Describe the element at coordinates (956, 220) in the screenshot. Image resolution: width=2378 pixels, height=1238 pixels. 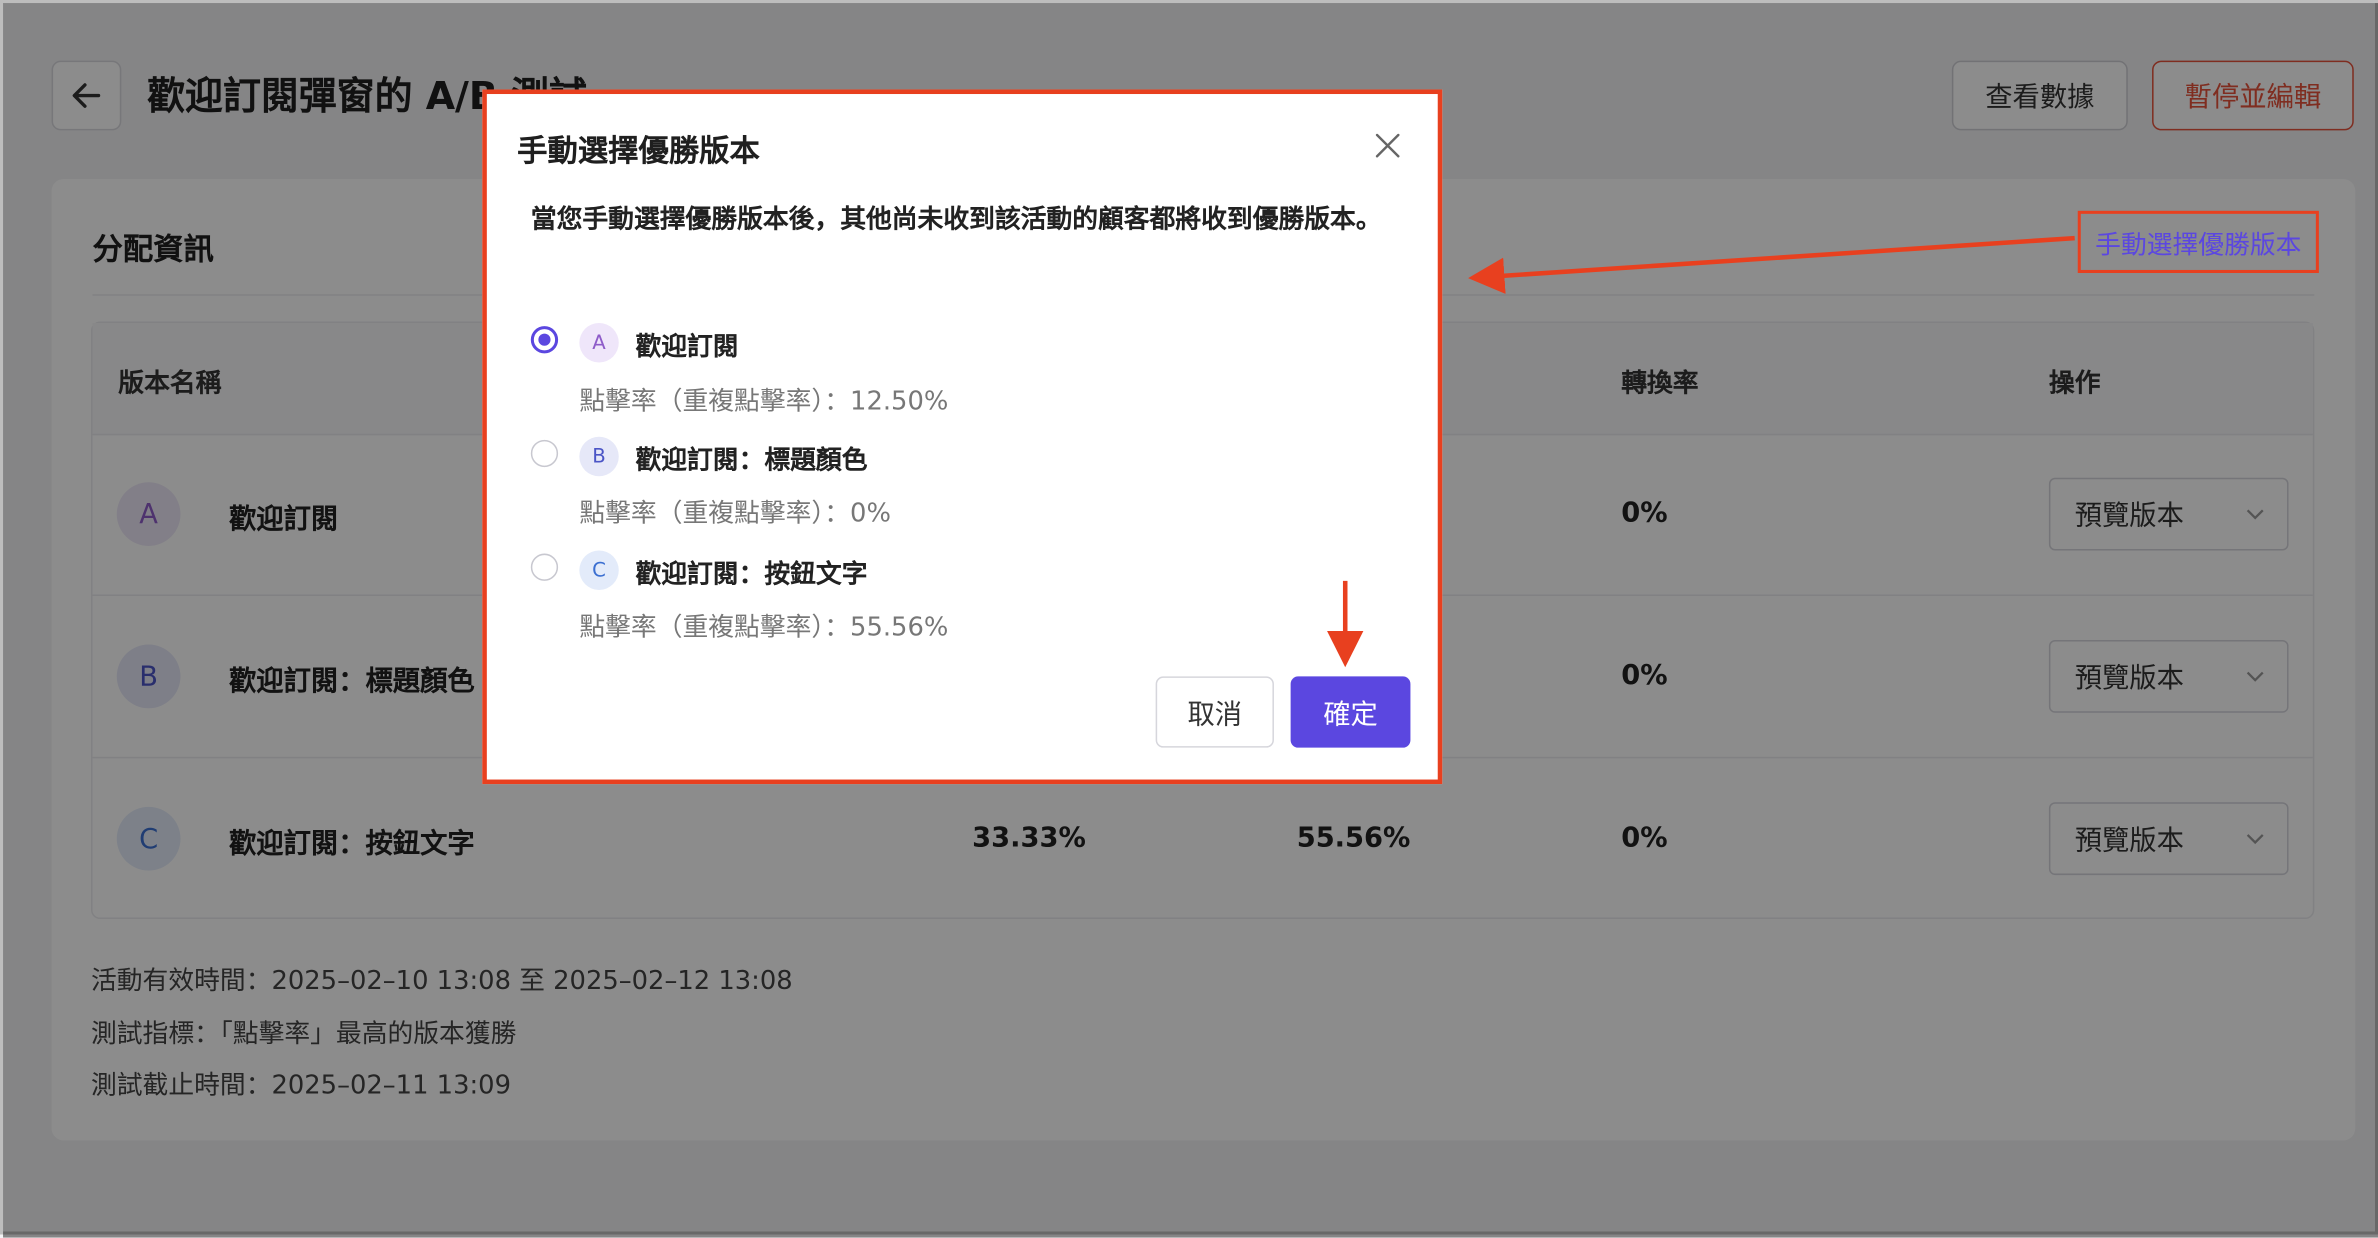
I see `modal-description: 當您手動選擇優勝版本後，其他尚未收到該活動的顧客都將收到優勝版本。` at that location.